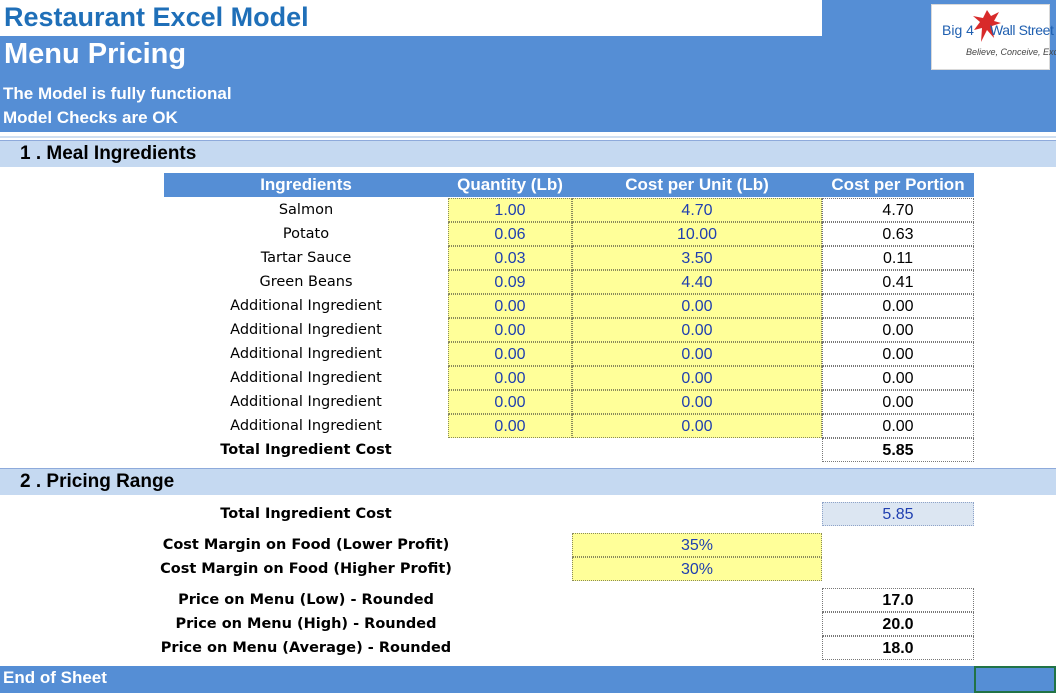 This screenshot has height=693, width=1056. Describe the element at coordinates (697, 258) in the screenshot. I see `cost-per-unit-input: 3.50` at that location.